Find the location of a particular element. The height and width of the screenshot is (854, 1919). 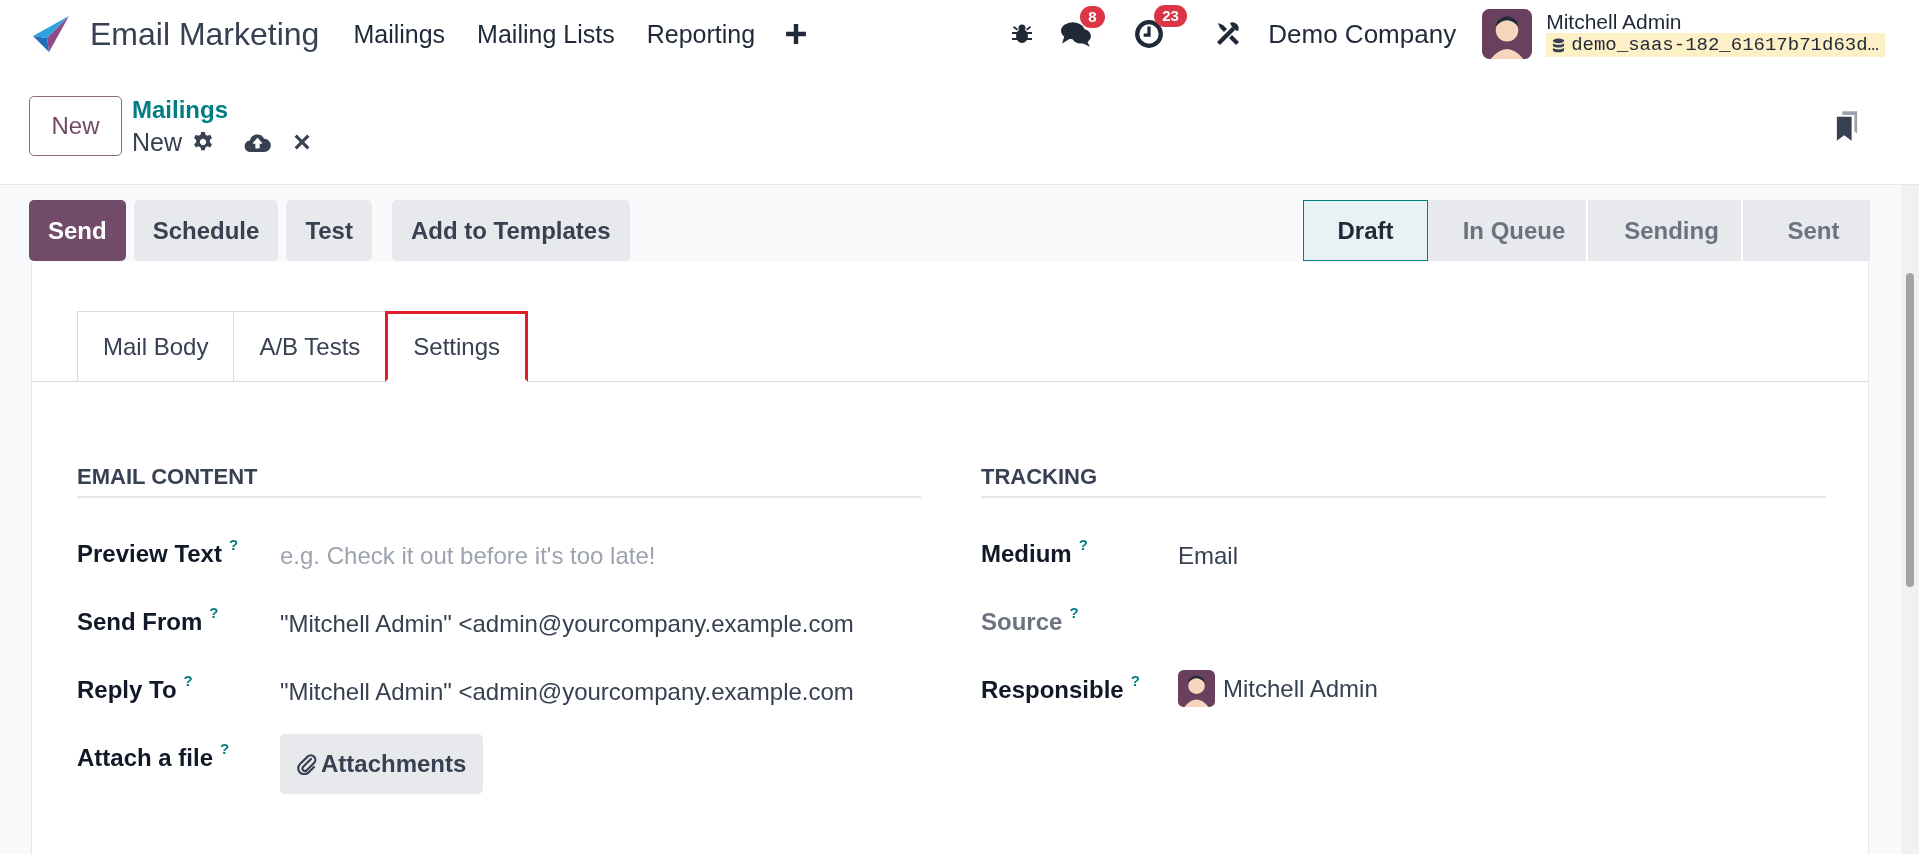

tab: Settings is located at coordinates (457, 346).